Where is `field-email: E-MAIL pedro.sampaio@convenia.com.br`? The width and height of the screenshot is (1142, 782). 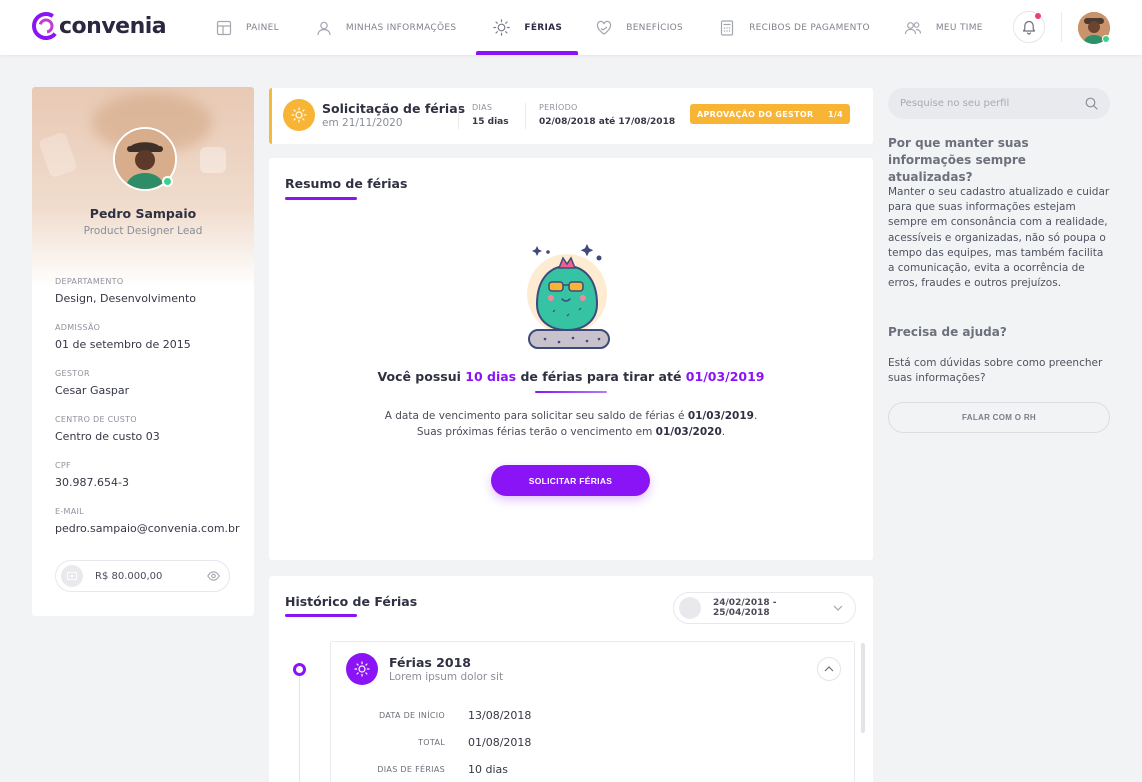 field-email: E-MAIL pedro.sampaio@convenia.com.br is located at coordinates (147, 521).